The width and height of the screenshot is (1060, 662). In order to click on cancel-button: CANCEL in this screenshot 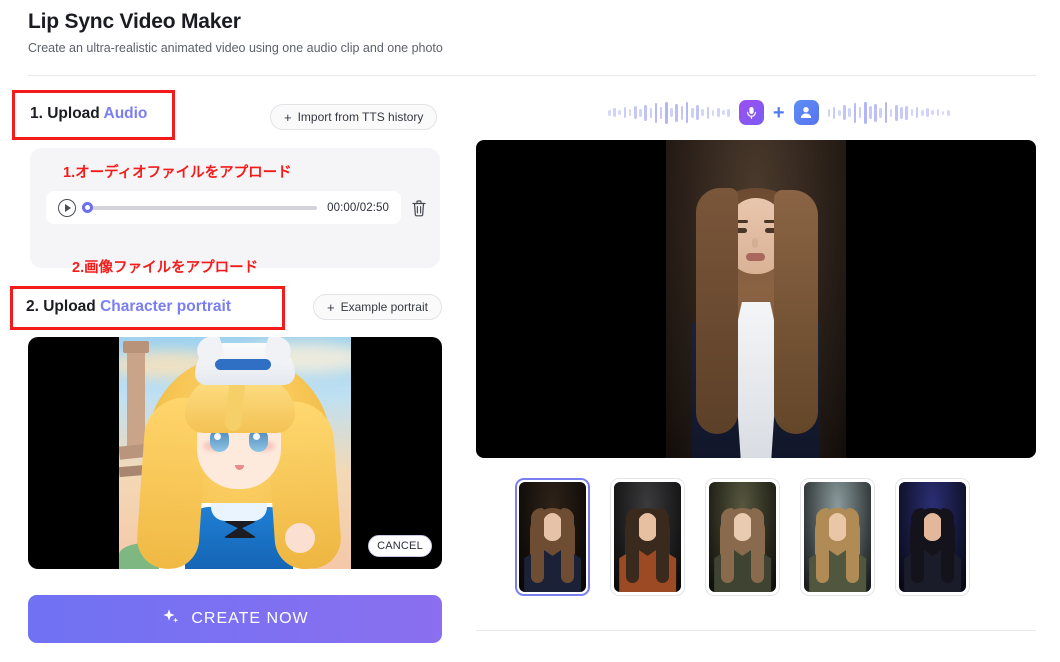, I will do `click(400, 546)`.